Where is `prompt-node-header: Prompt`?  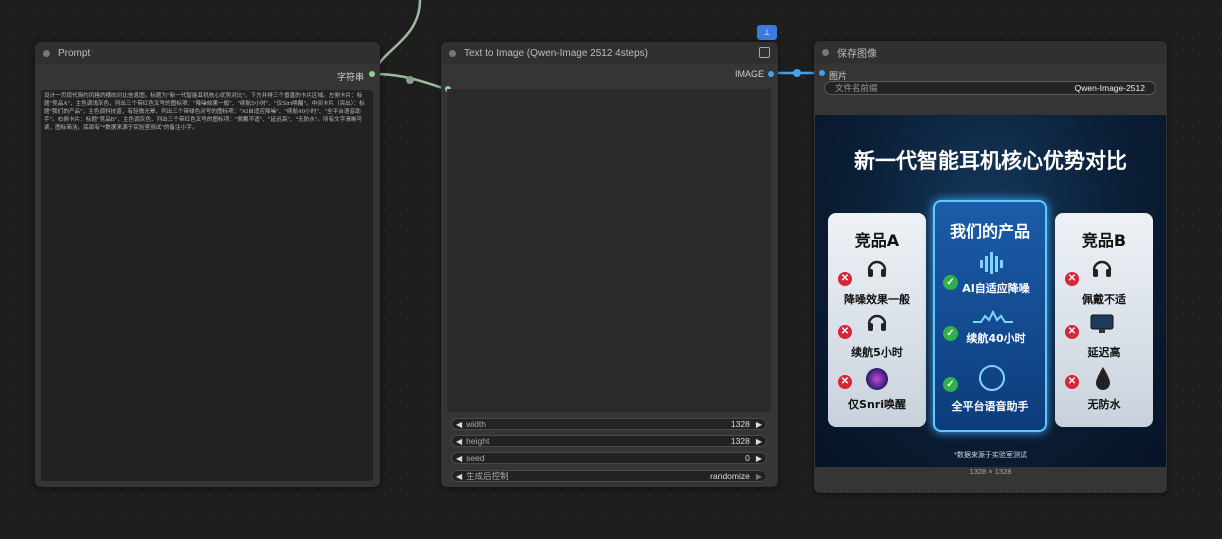 prompt-node-header: Prompt is located at coordinates (207, 53).